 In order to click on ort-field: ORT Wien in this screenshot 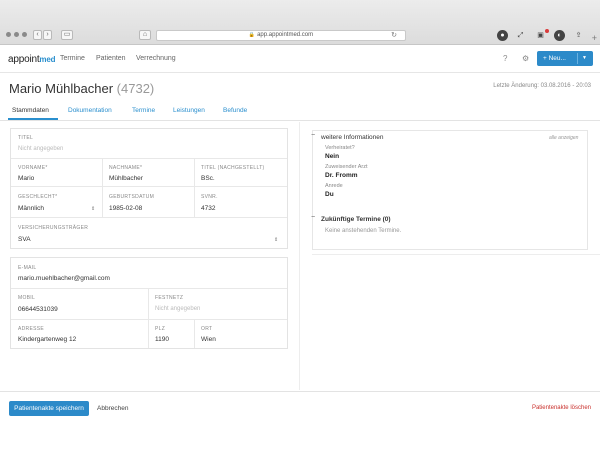, I will do `click(241, 334)`.